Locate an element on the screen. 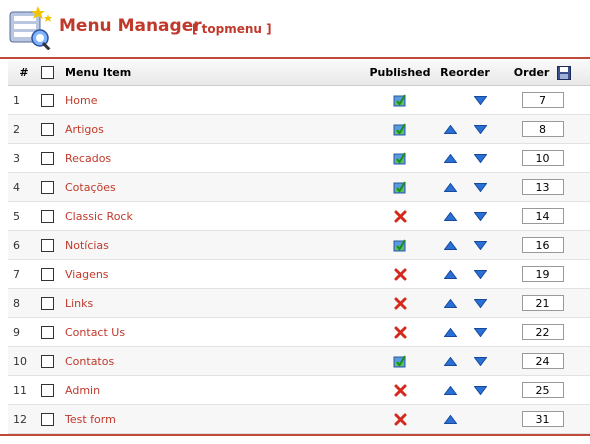 Image resolution: width=590 pixels, height=444 pixels. menu-item-link: Links is located at coordinates (79, 303).